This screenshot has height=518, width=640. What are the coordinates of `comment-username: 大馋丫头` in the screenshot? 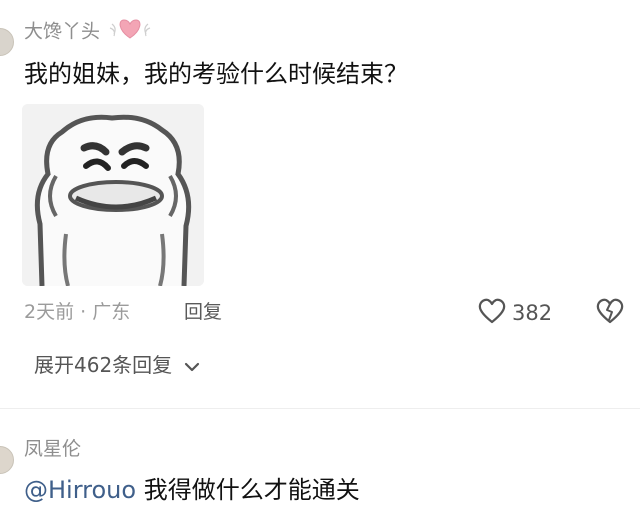 It's located at (88, 32).